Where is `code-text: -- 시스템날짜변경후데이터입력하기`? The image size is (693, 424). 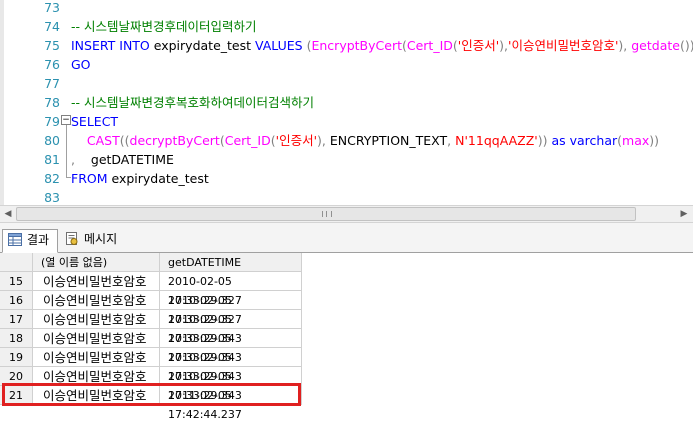
code-text: -- 시스템날짜변경후데이터입력하기 is located at coordinates (164, 26).